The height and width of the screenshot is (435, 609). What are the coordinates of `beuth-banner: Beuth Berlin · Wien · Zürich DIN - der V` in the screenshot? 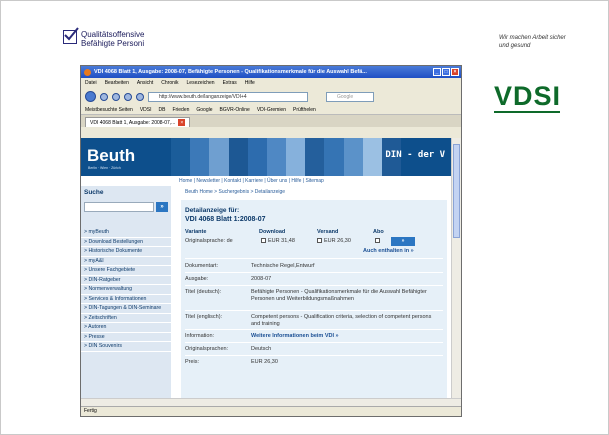 It's located at (267, 157).